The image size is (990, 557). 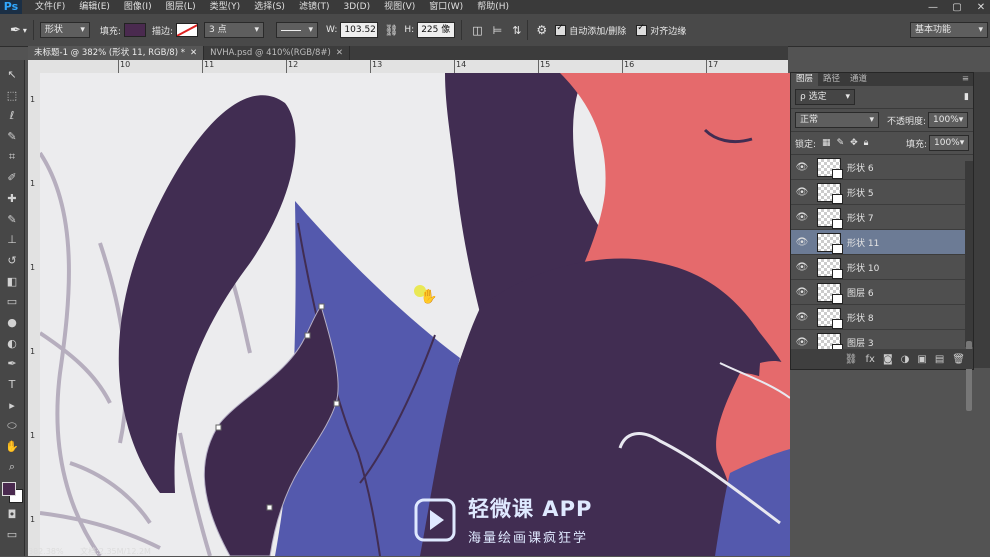 I want to click on menu-item: 滤镜(T), so click(x=314, y=7).